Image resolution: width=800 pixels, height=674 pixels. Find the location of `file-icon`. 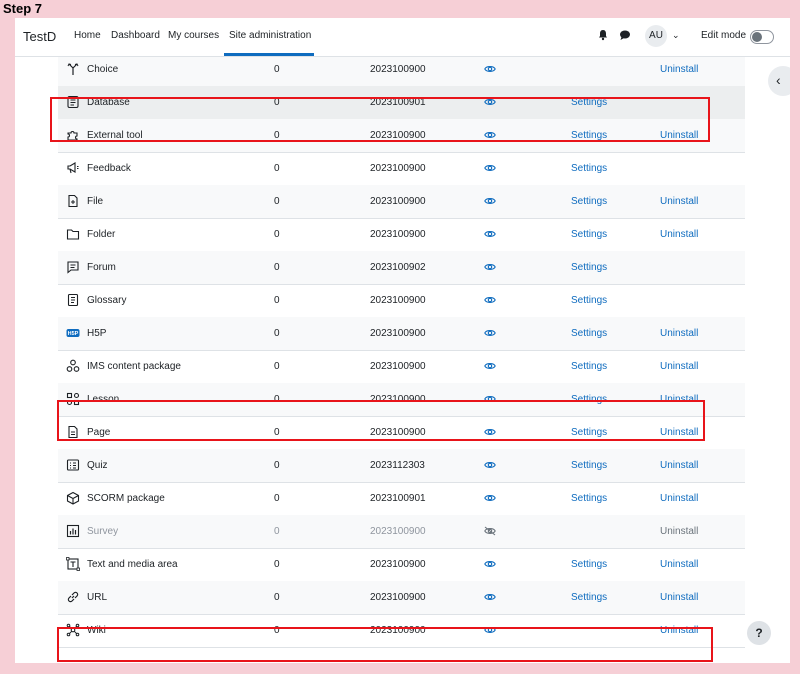

file-icon is located at coordinates (73, 201).